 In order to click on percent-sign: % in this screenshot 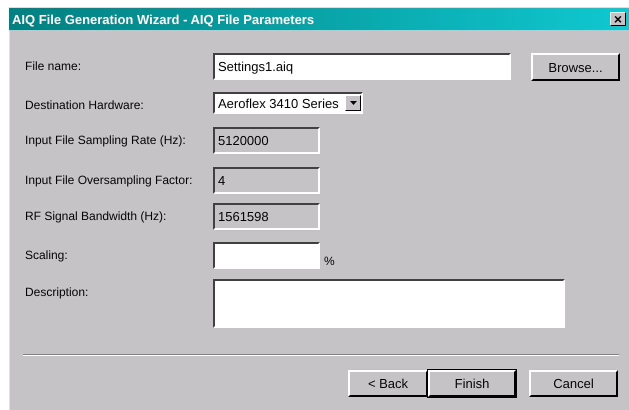, I will do `click(329, 260)`.